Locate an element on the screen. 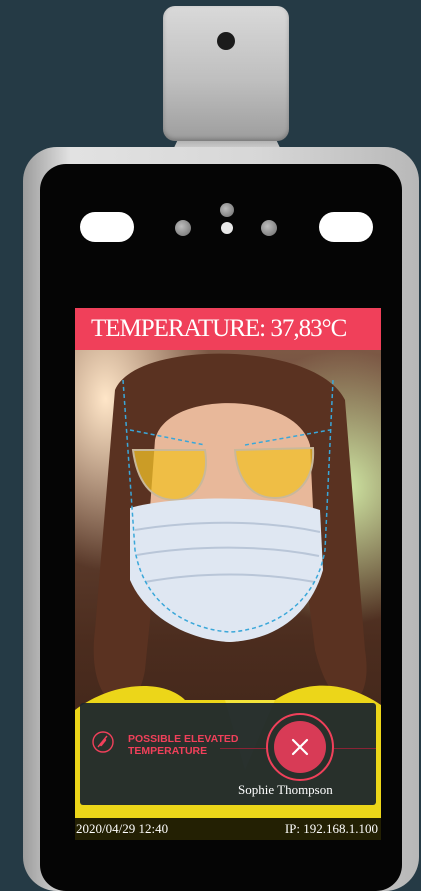 The height and width of the screenshot is (891, 421). right-camera-dot is located at coordinates (269, 228).